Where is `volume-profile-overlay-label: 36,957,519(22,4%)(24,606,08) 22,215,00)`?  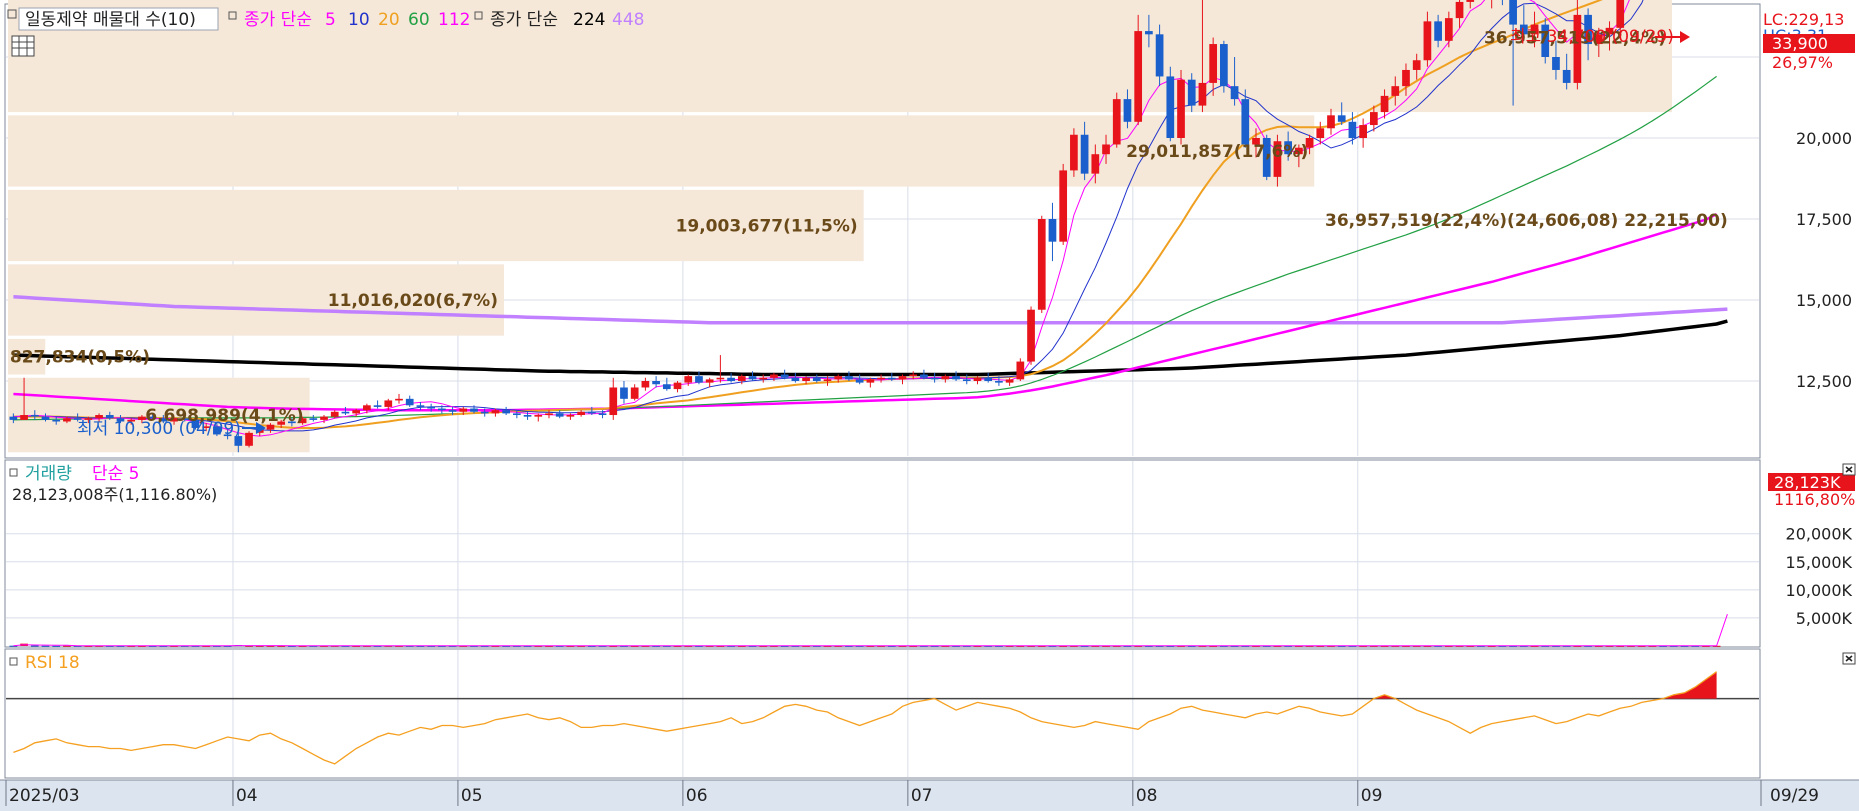
volume-profile-overlay-label: 36,957,519(22,4%)(24,606,08) 22,215,00) is located at coordinates (1526, 221).